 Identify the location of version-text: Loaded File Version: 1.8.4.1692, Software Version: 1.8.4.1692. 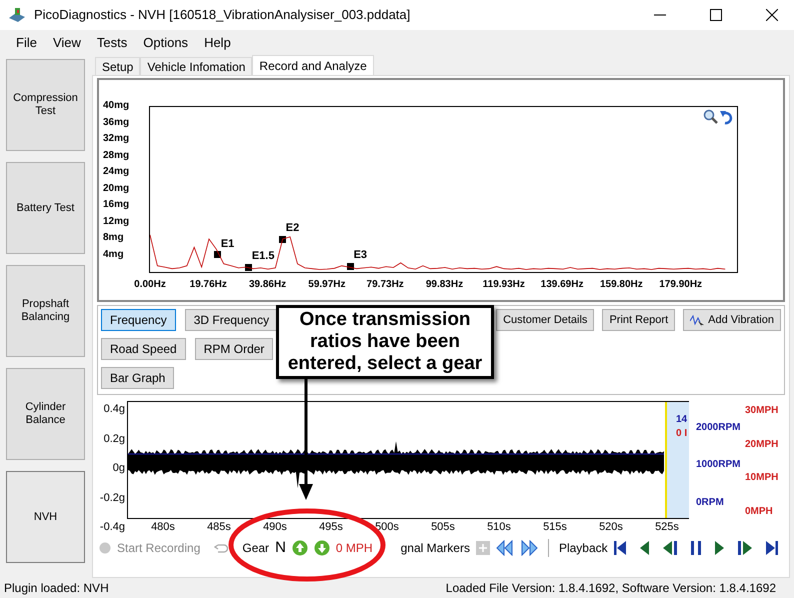
(611, 588).